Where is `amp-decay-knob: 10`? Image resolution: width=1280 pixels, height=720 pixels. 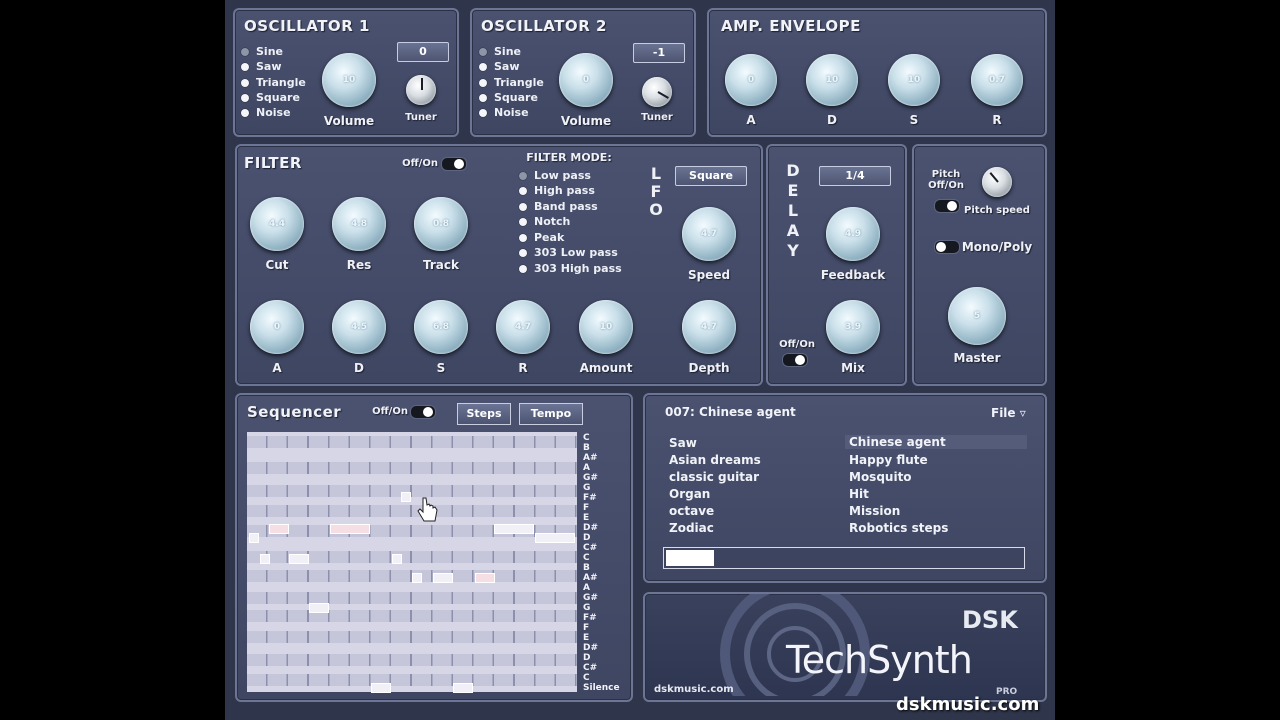 amp-decay-knob: 10 is located at coordinates (832, 80).